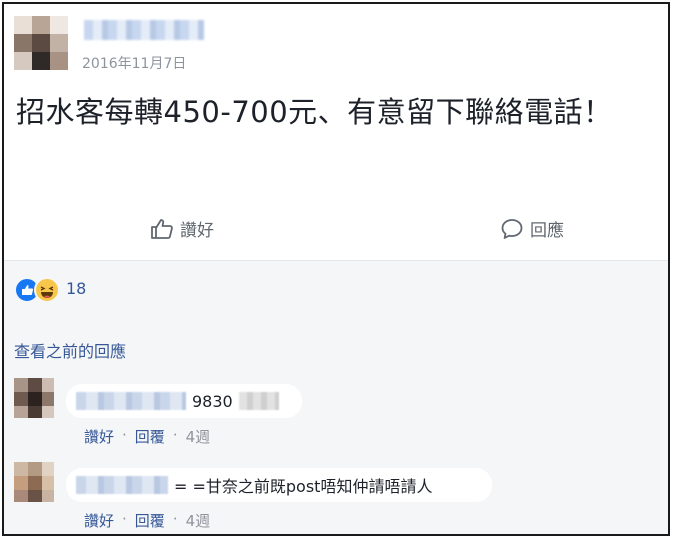 The image size is (674, 540). Describe the element at coordinates (303, 486) in the screenshot. I see `comment-text: = =甘奈之前既post唔知仲請唔請人` at that location.